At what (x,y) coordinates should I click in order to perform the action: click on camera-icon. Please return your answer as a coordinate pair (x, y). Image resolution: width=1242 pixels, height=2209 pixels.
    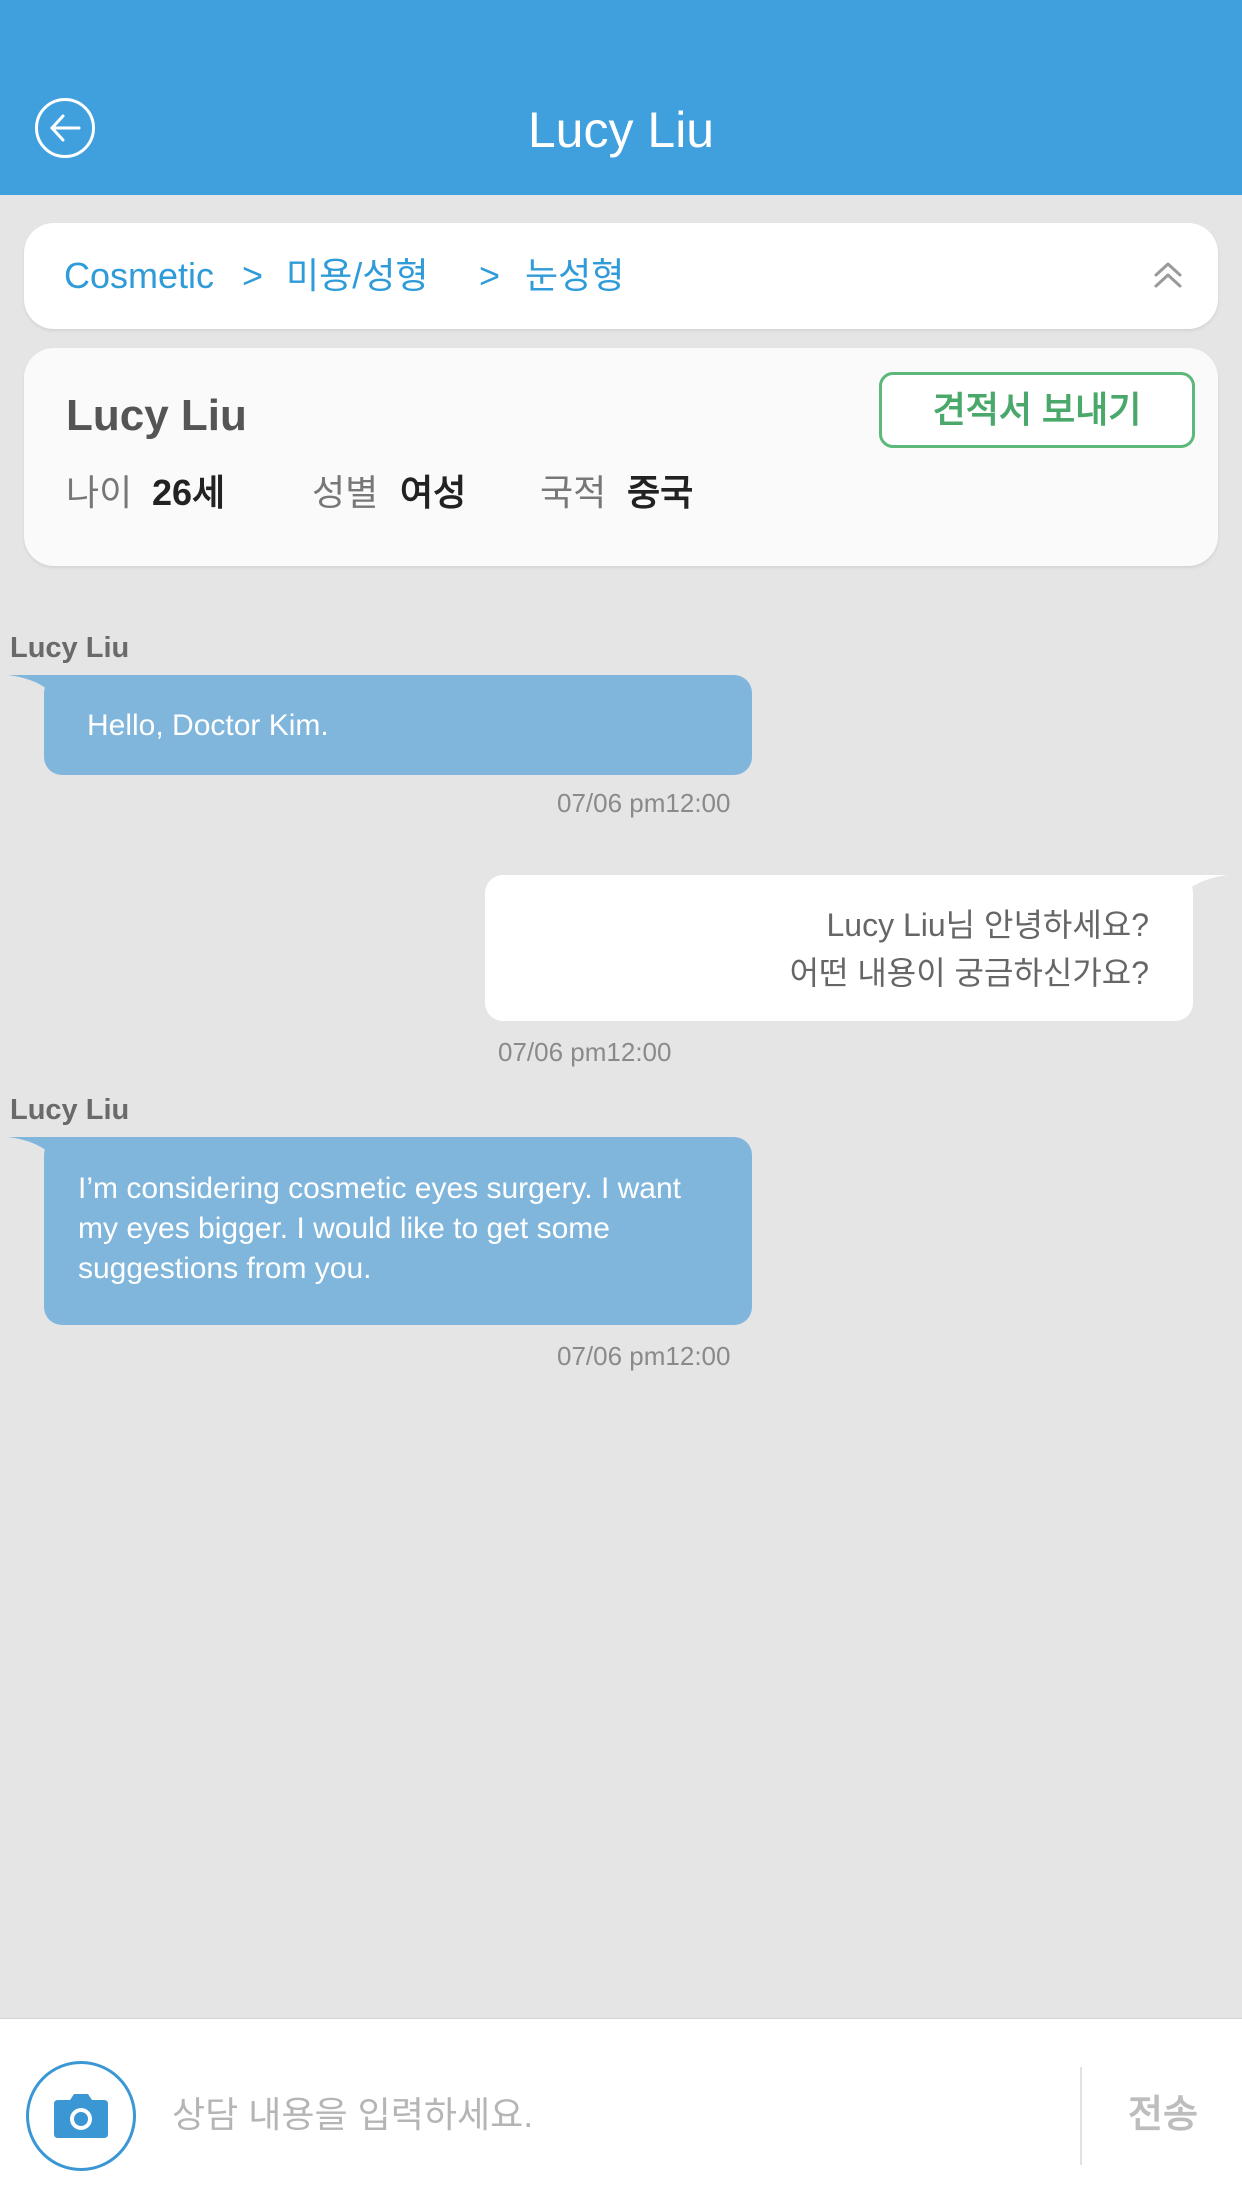
    Looking at the image, I should click on (81, 2116).